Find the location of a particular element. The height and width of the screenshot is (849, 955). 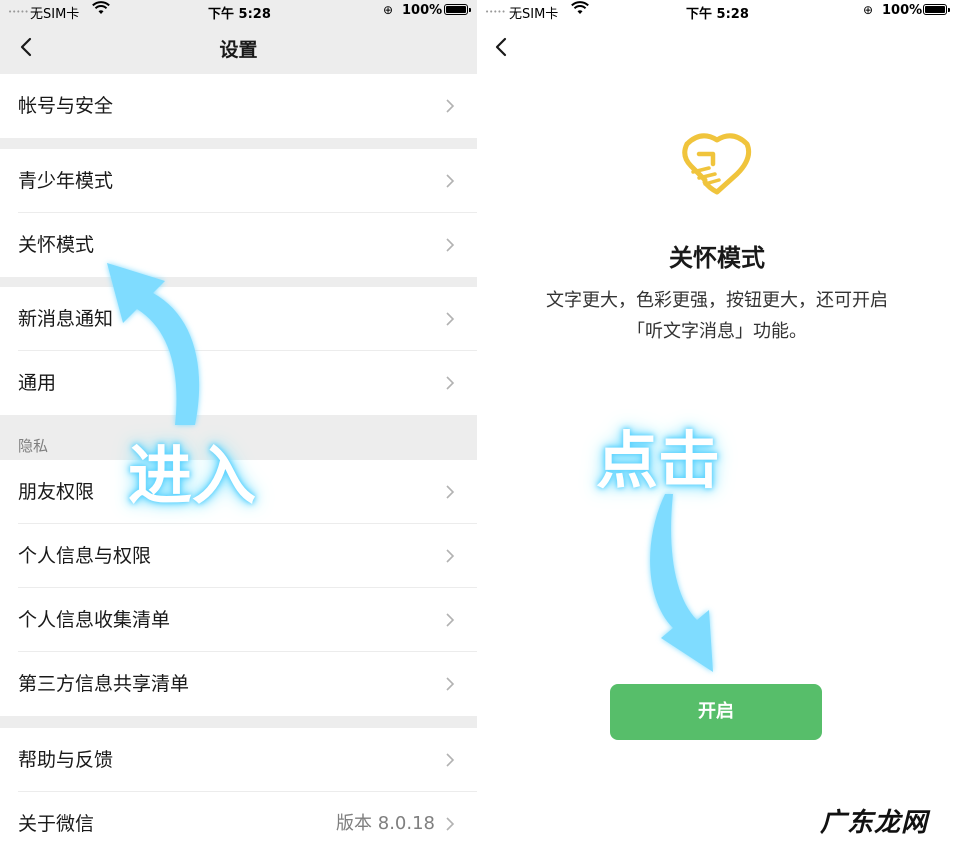

settings-item-info-collection-list: 个人信息收集清单 is located at coordinates (238, 620).